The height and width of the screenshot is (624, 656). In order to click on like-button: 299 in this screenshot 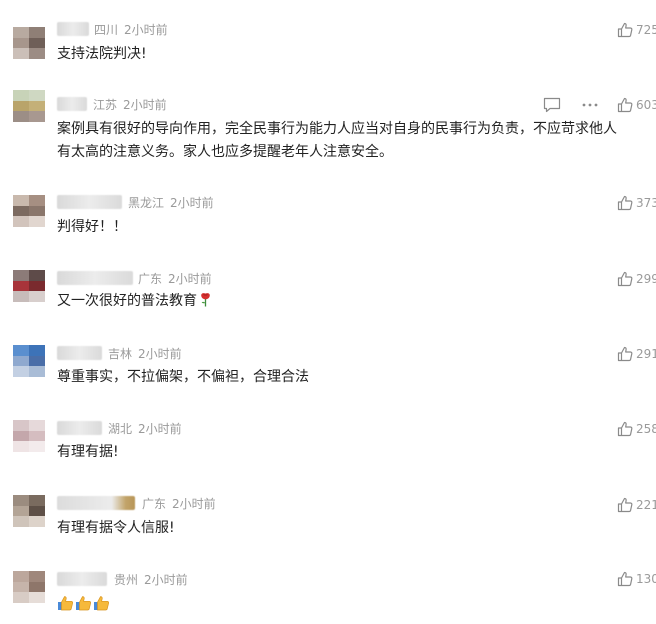, I will do `click(636, 279)`.